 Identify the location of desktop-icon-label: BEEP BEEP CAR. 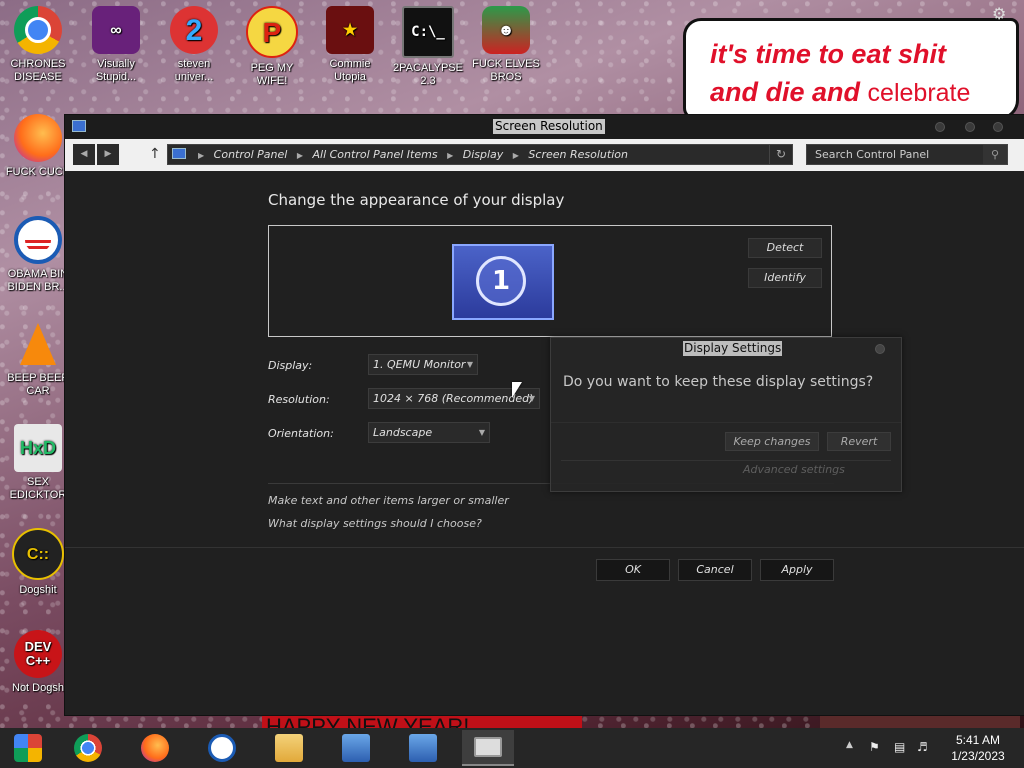
(38, 384).